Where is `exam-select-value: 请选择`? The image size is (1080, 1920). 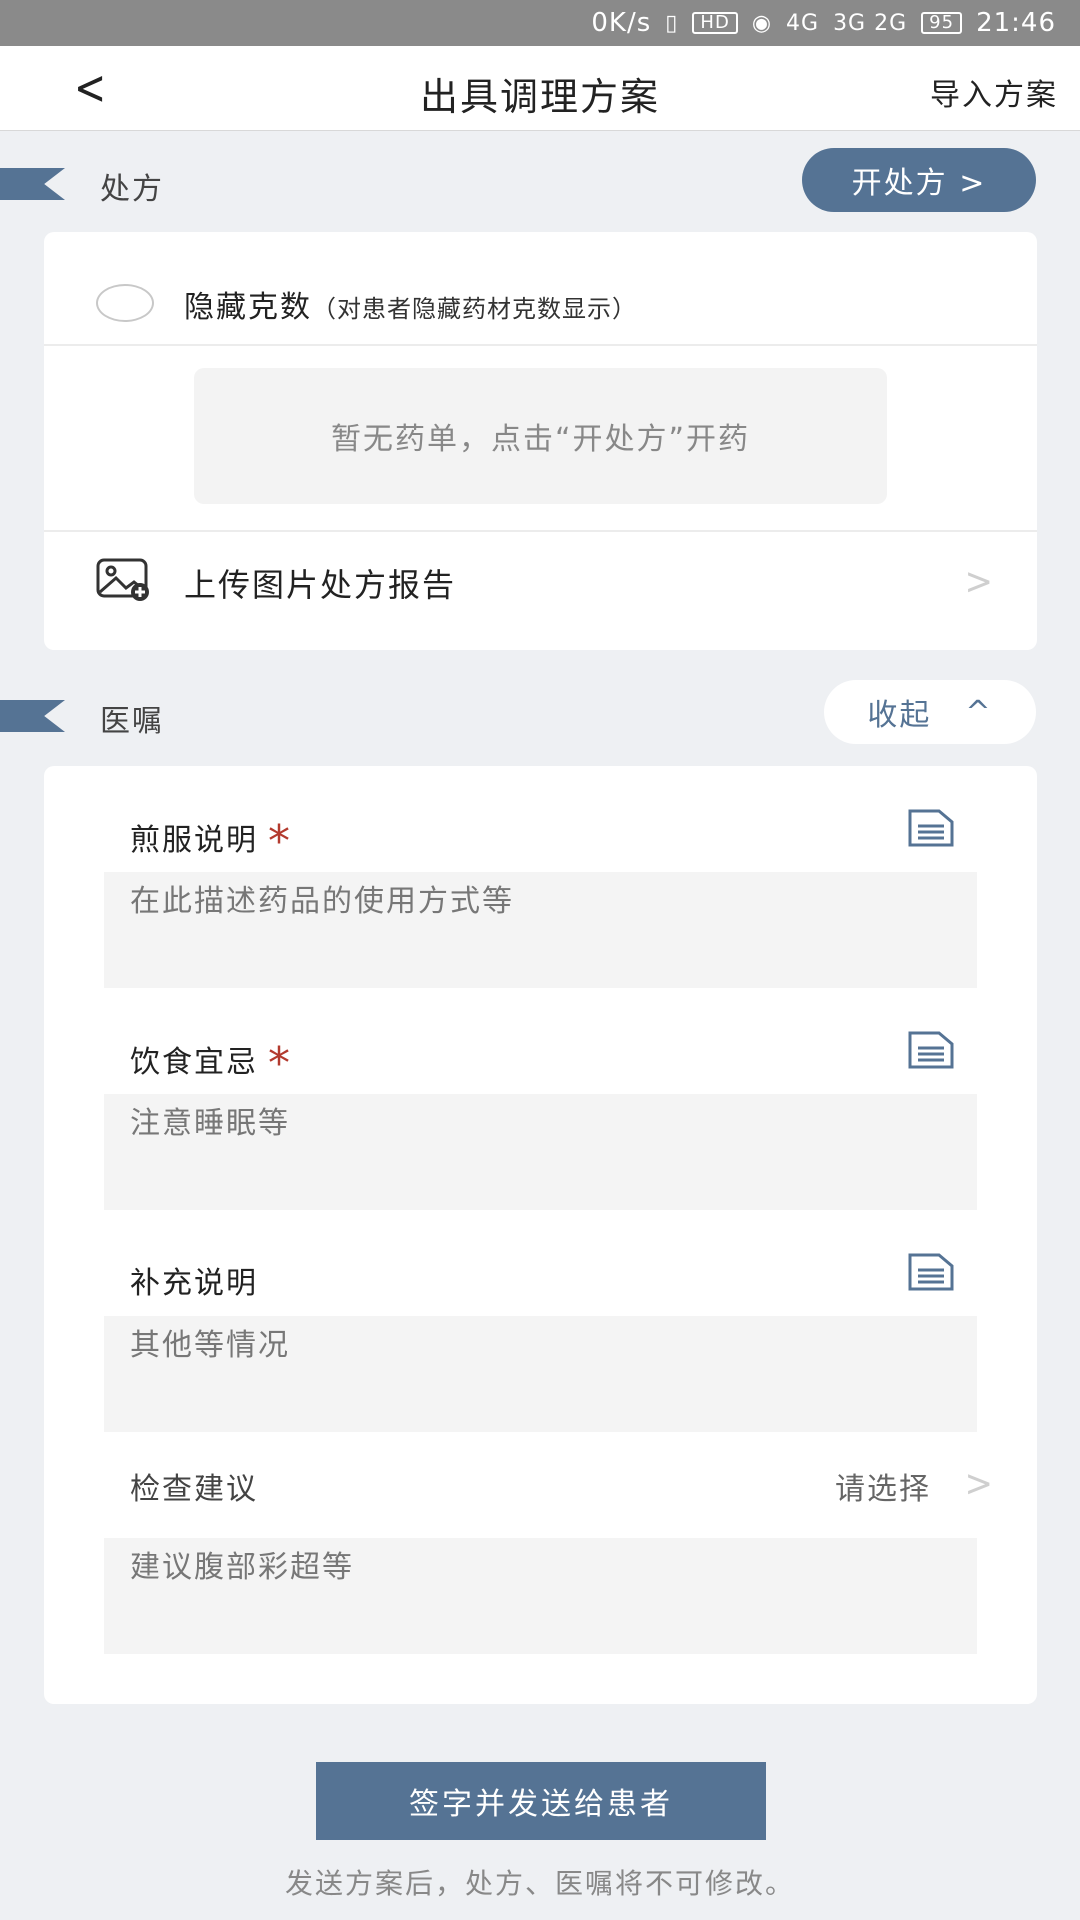 exam-select-value: 请选择 is located at coordinates (883, 1486).